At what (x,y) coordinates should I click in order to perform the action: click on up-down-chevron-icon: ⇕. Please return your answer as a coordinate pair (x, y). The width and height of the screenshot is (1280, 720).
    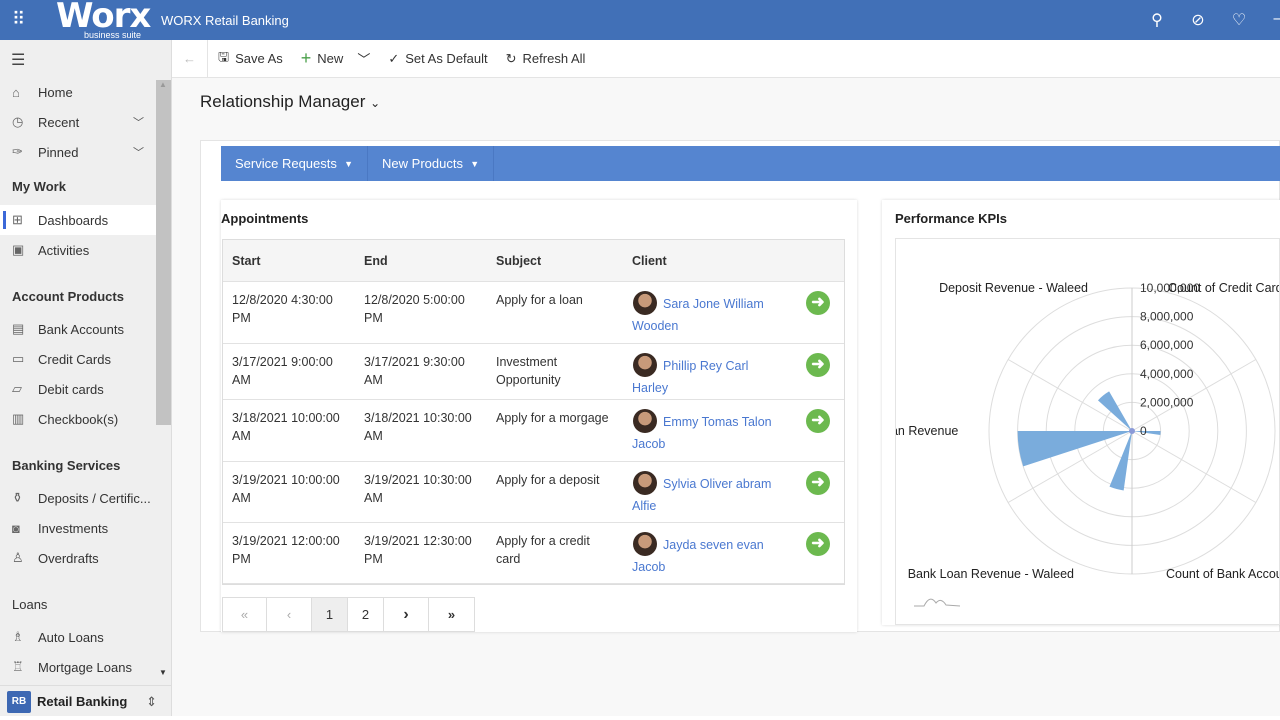
    Looking at the image, I should click on (151, 701).